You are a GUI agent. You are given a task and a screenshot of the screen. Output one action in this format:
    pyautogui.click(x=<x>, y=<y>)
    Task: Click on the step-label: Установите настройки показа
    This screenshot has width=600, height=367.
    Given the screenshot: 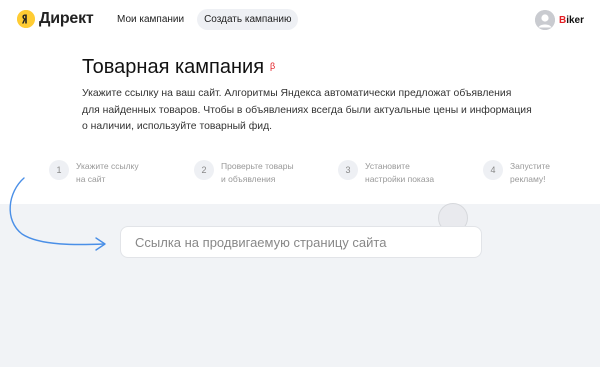 What is the action you would take?
    pyautogui.click(x=400, y=172)
    